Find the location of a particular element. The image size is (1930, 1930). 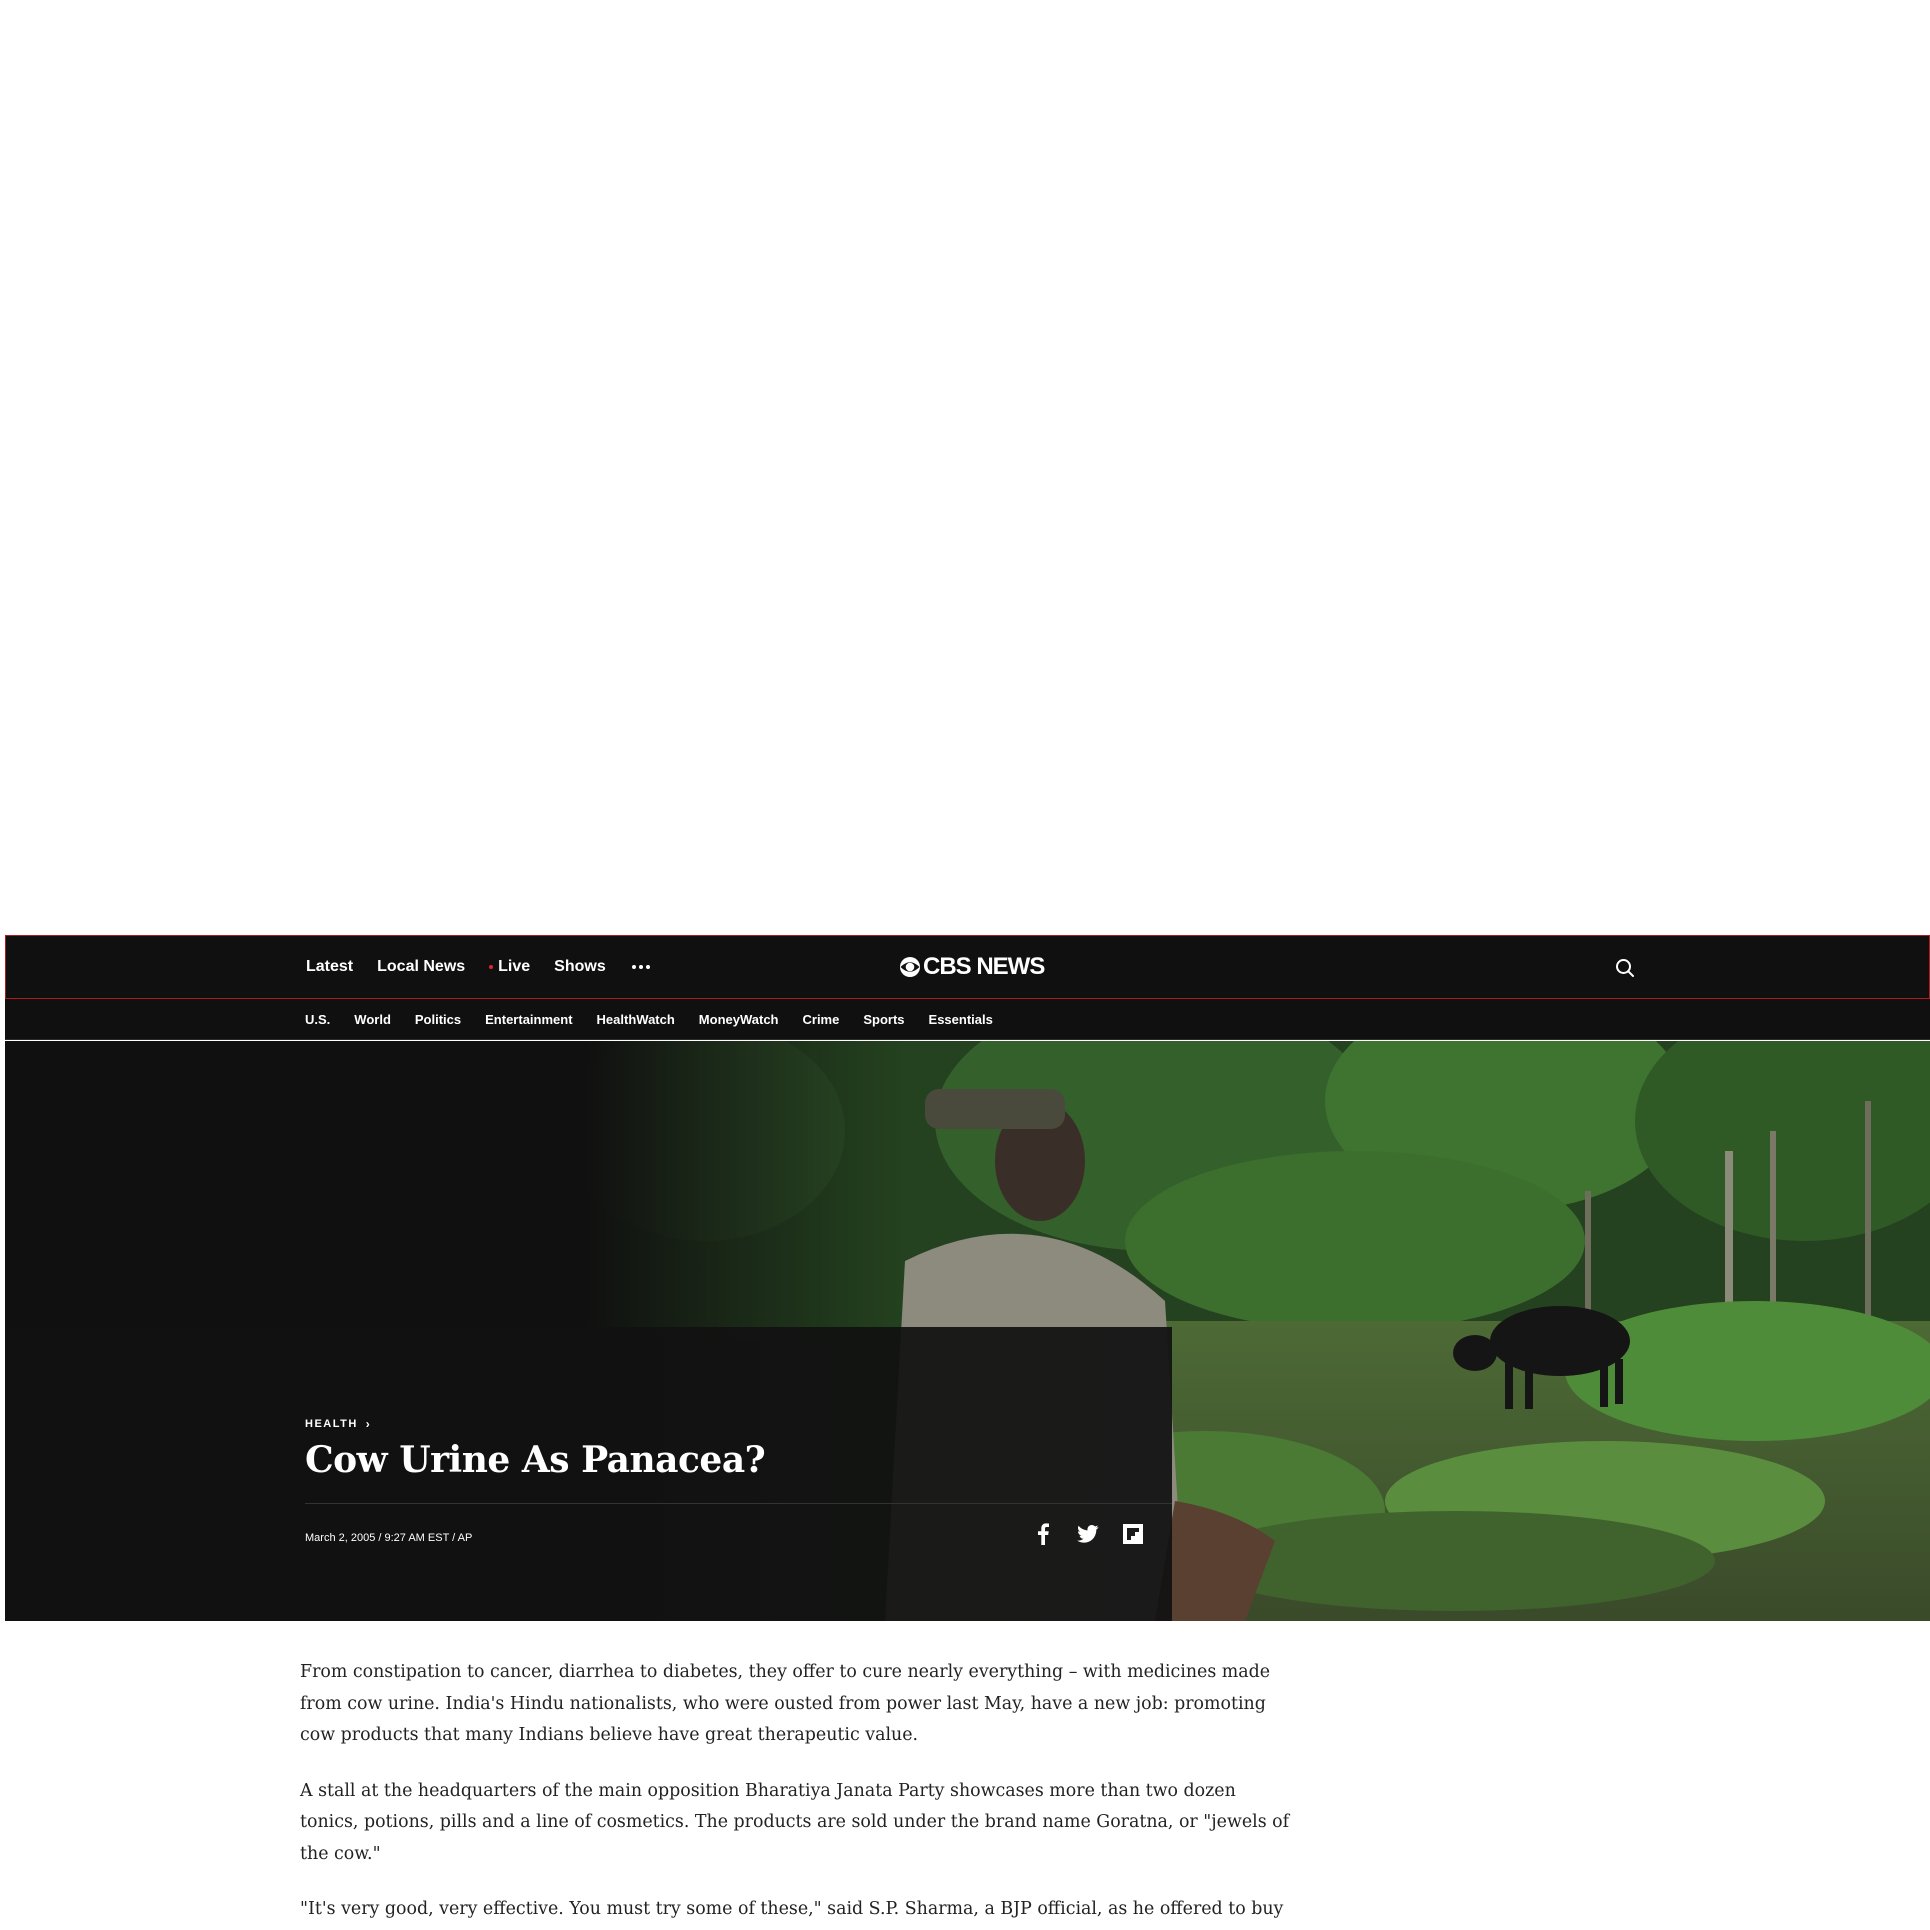

search-icon is located at coordinates (1625, 968).